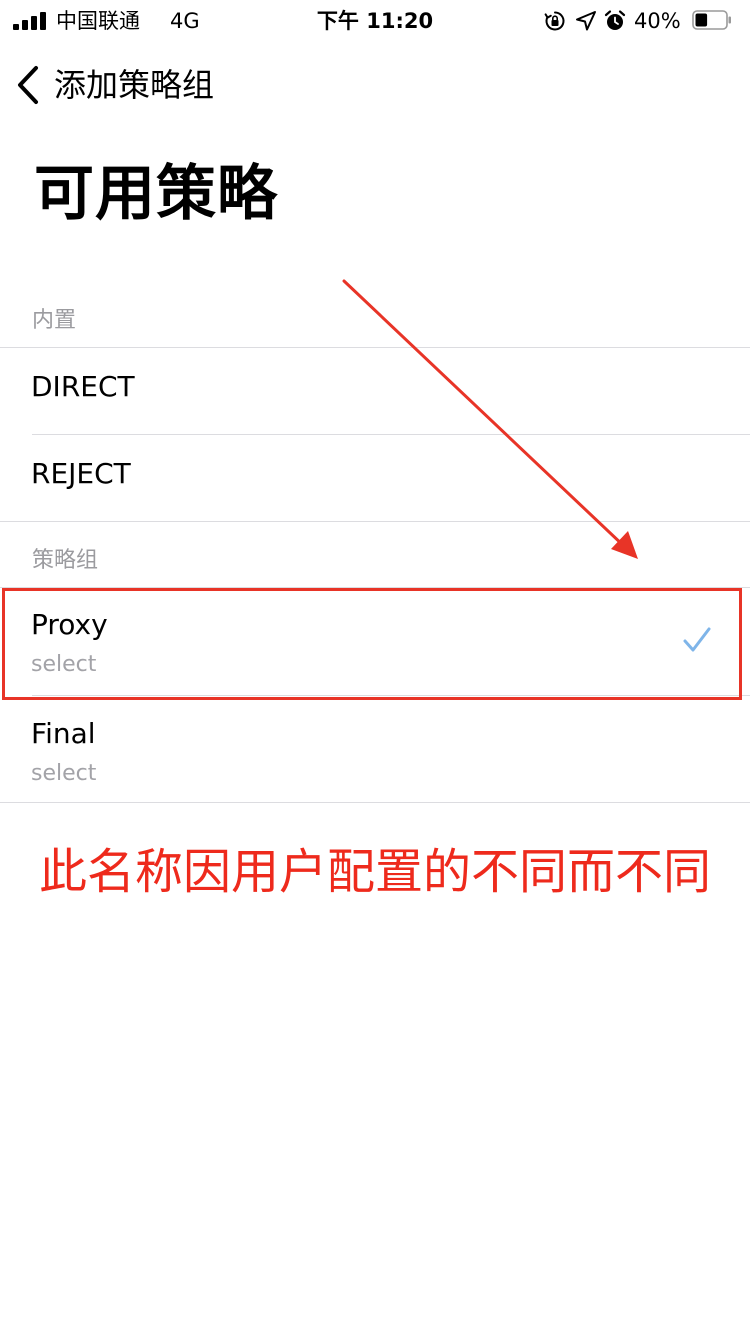  Describe the element at coordinates (711, 20) in the screenshot. I see `battery-icon` at that location.